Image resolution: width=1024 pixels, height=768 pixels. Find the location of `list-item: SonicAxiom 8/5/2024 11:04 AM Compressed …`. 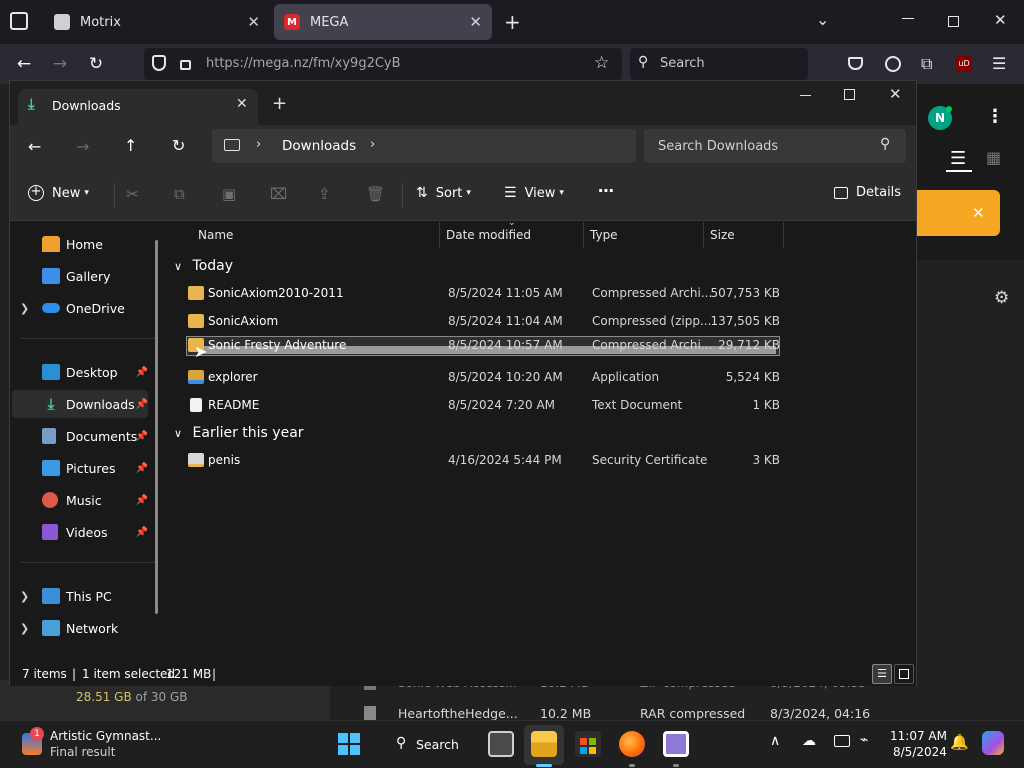

list-item: SonicAxiom 8/5/2024 11:04 AM Compressed … is located at coordinates (474, 322).